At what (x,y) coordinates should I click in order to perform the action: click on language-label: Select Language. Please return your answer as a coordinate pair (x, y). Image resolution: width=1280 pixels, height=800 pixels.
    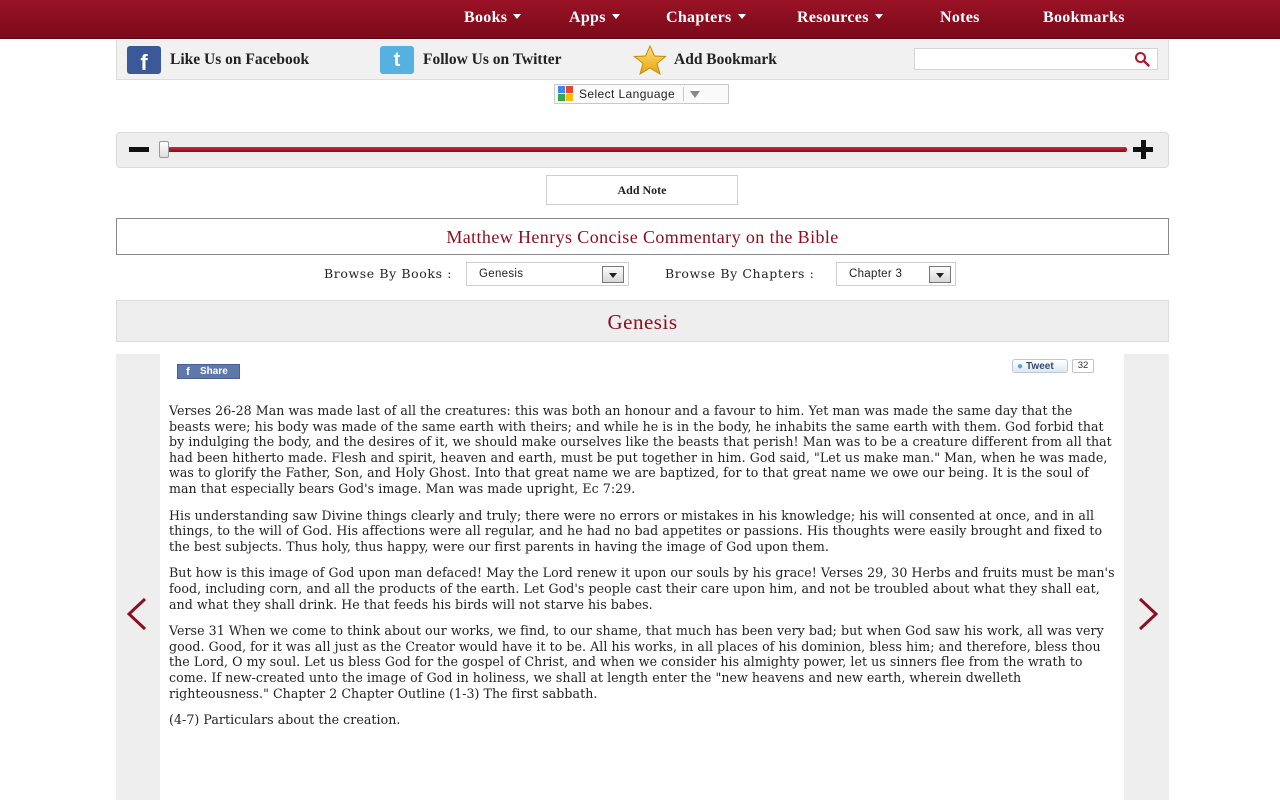
    Looking at the image, I should click on (627, 94).